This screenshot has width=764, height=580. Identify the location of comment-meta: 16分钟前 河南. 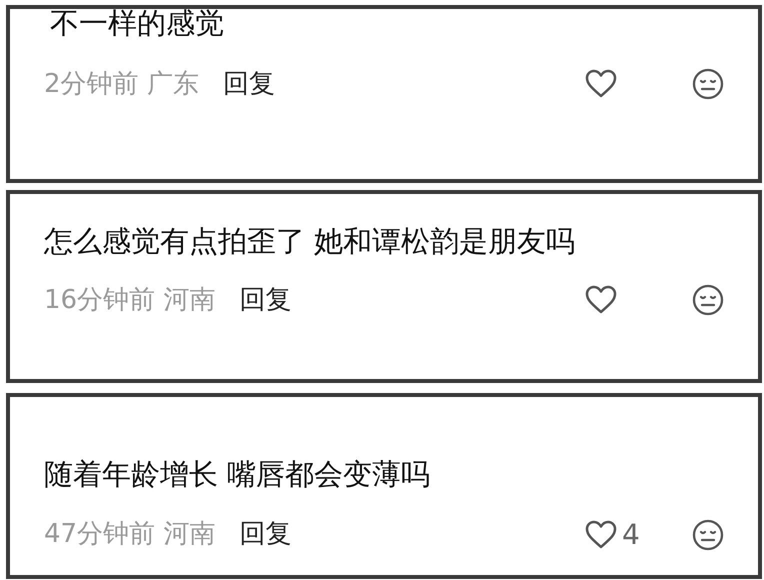
(130, 300).